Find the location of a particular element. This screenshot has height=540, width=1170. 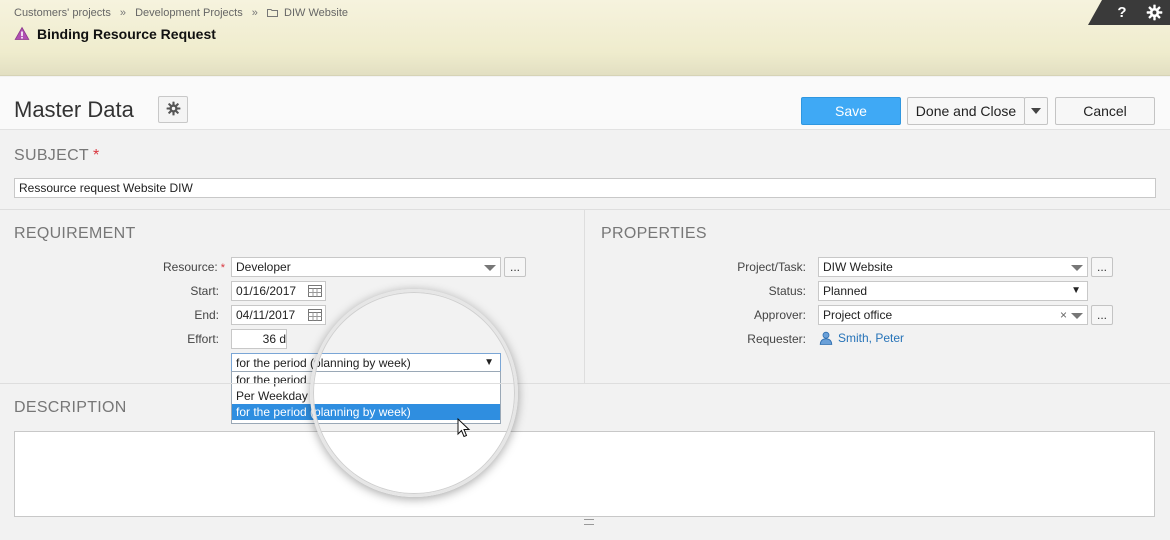

warning-icon is located at coordinates (22, 34).